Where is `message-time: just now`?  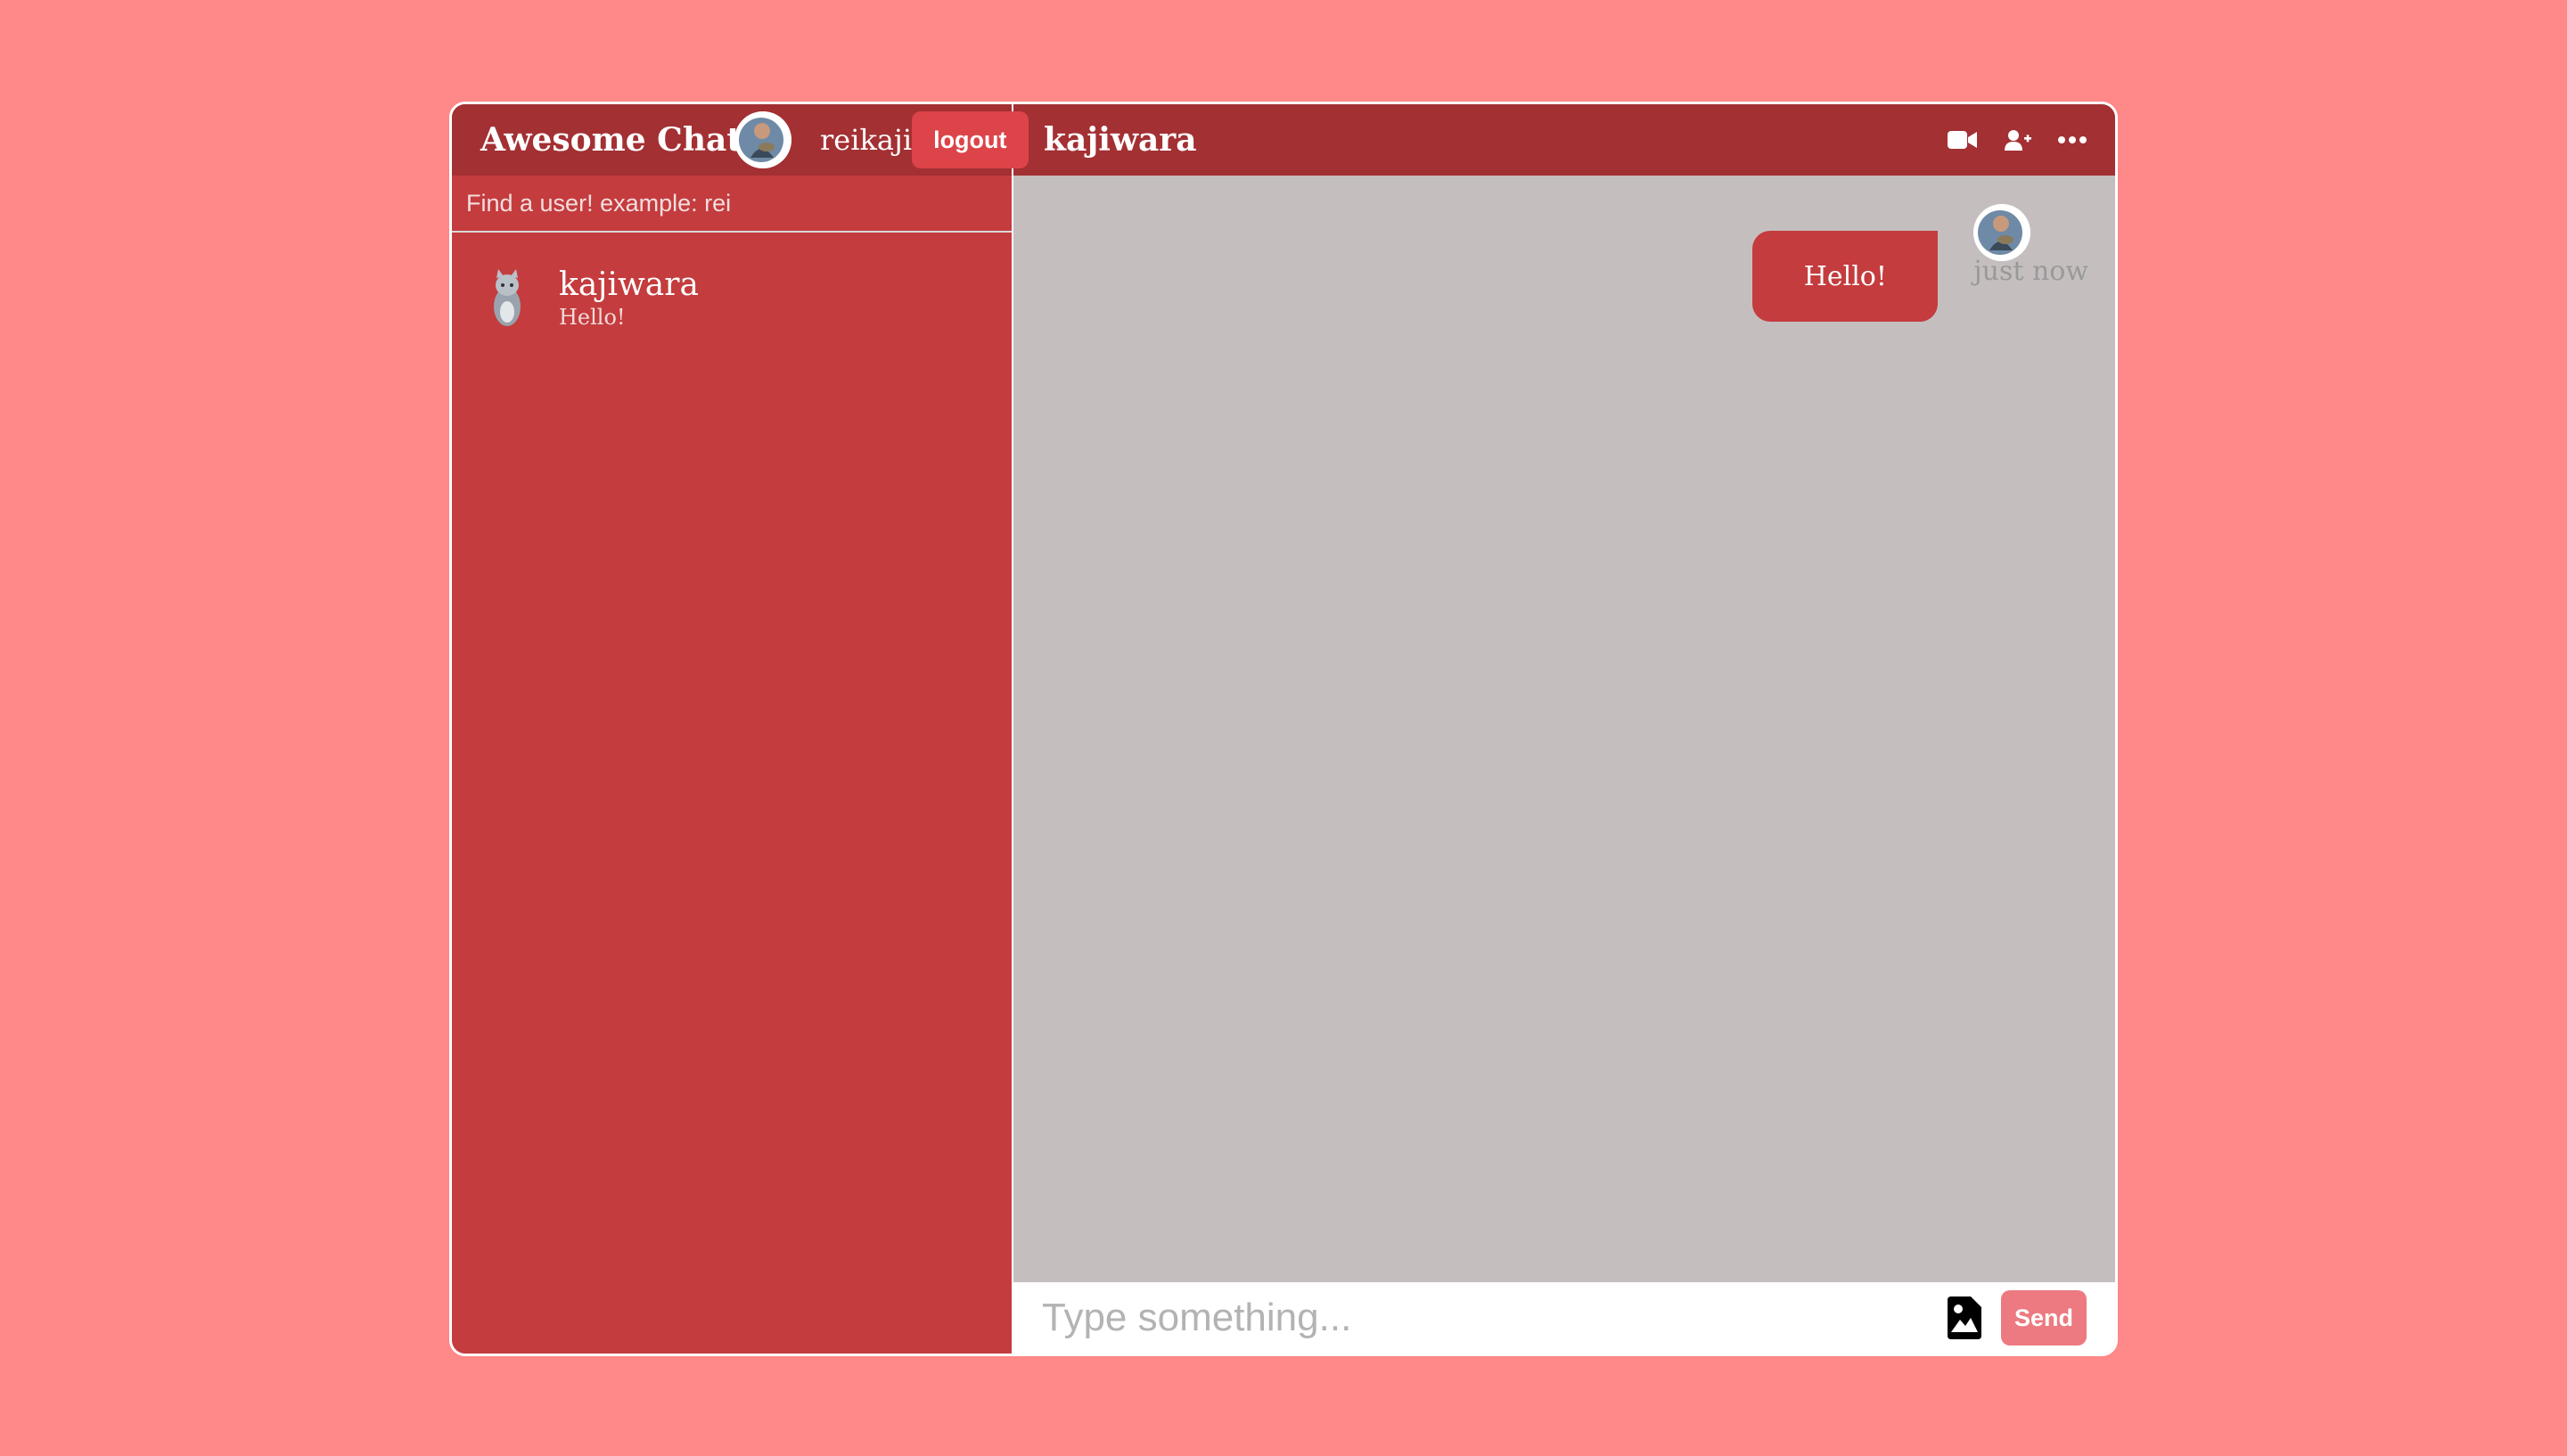 message-time: just now is located at coordinates (2031, 271).